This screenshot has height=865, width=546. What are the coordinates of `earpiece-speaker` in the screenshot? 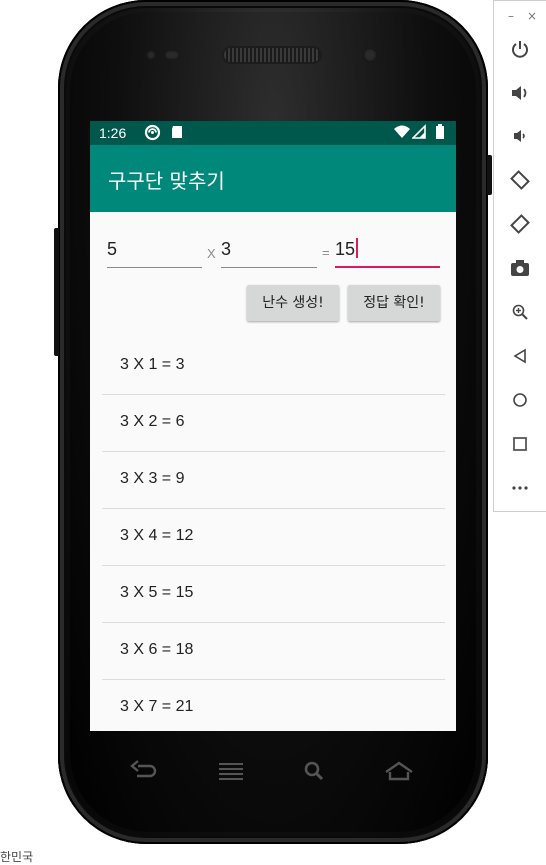 It's located at (272, 55).